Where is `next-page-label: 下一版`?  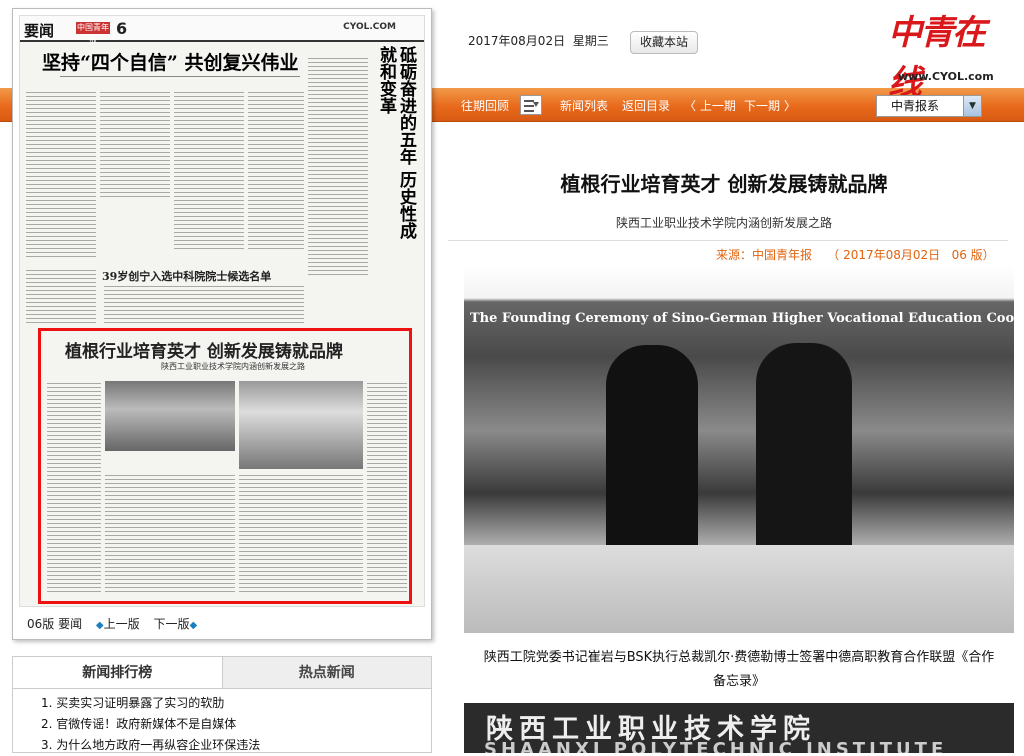
next-page-label: 下一版 is located at coordinates (171, 624).